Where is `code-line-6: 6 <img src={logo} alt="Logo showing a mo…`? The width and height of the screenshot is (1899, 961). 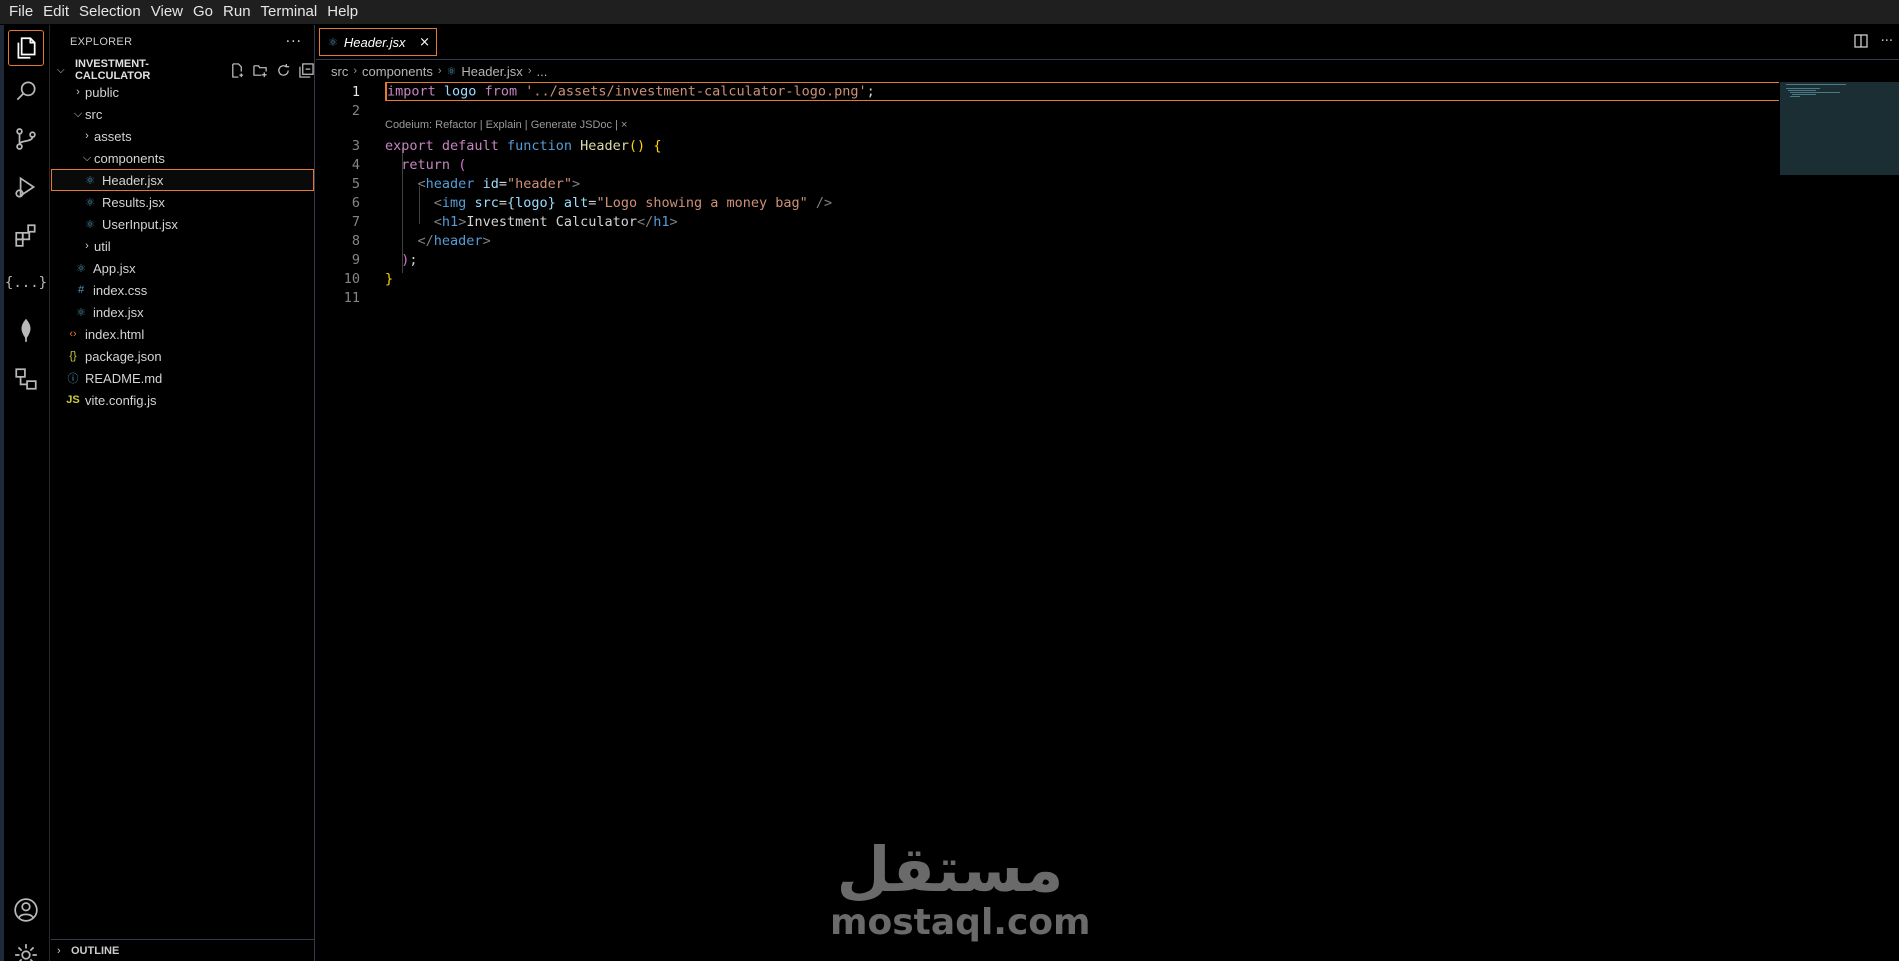
code-line-6: 6 <img src={logo} alt="Logo showing a mo… is located at coordinates (574, 202).